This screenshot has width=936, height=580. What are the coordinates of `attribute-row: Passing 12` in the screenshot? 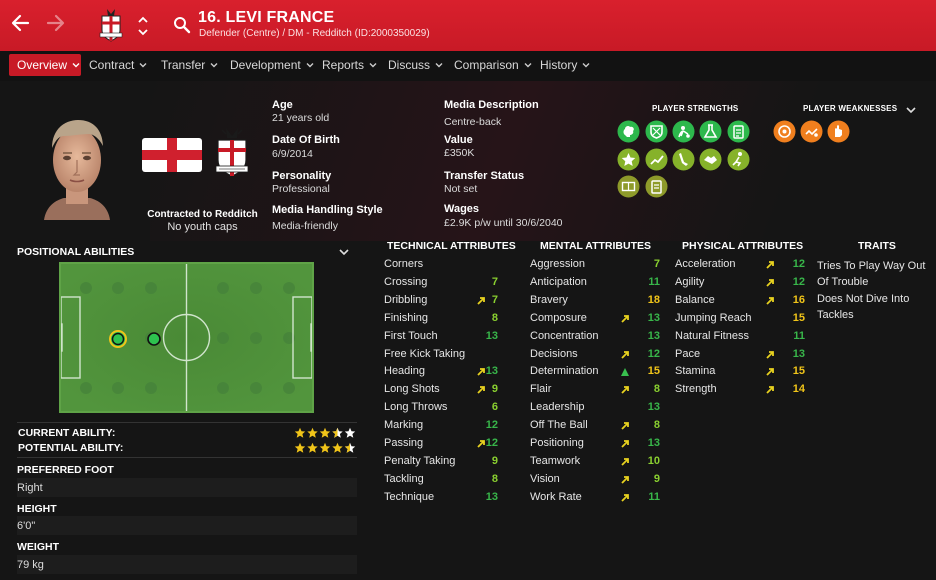 It's located at (442, 444).